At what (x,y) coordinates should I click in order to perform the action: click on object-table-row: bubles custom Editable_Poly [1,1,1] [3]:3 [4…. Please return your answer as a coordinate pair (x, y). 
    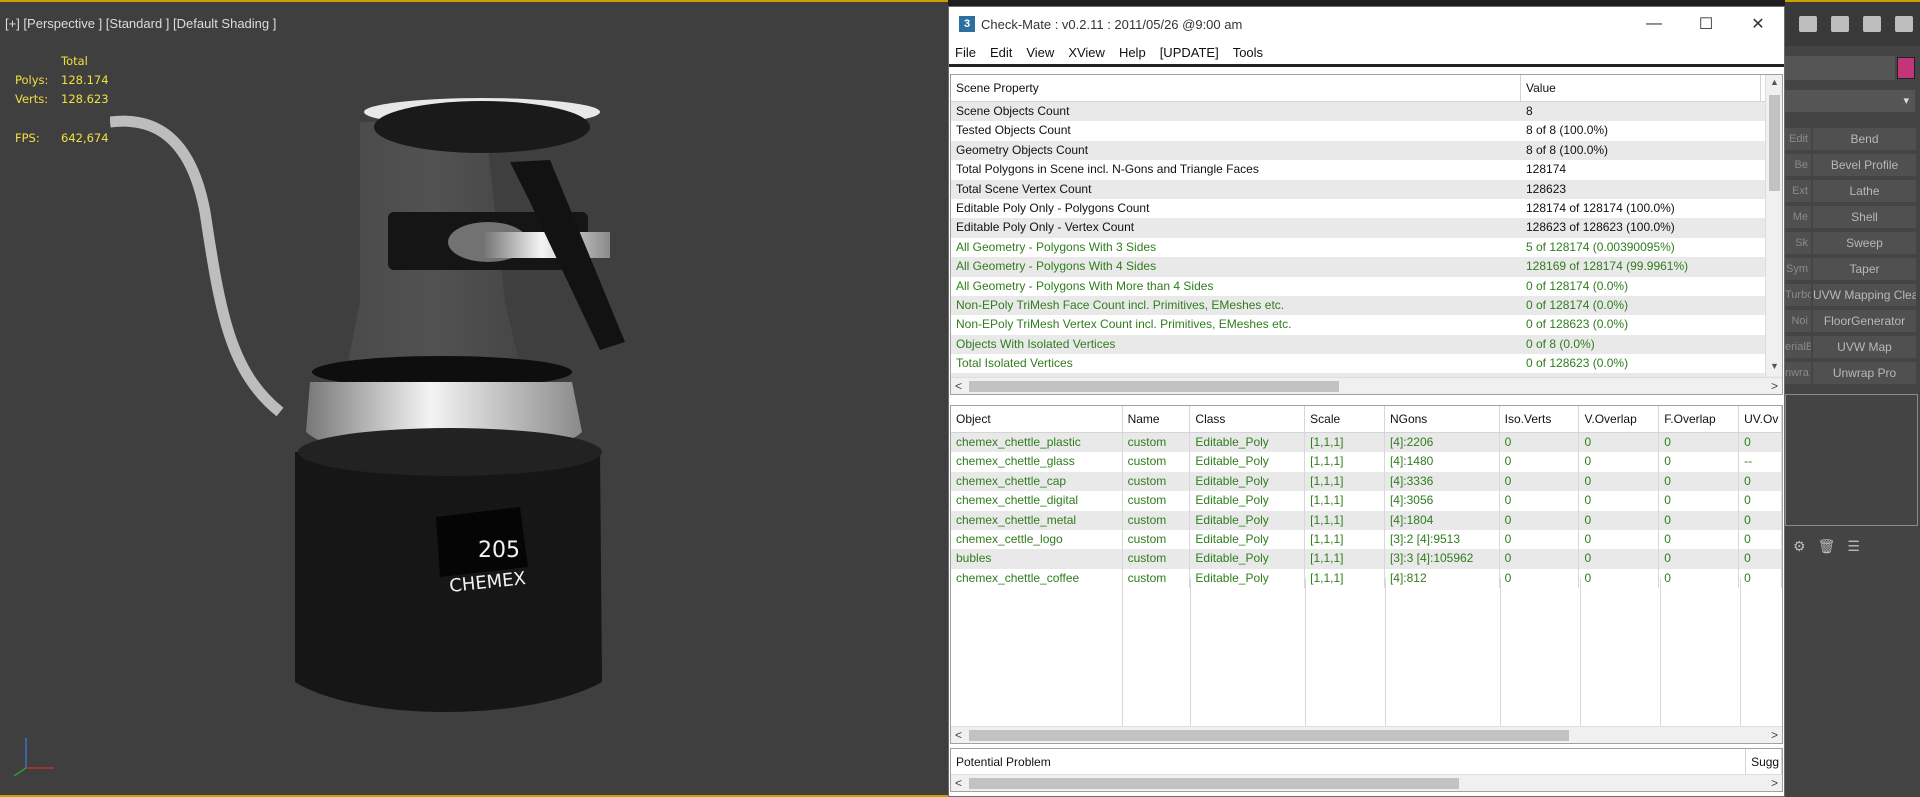
    Looking at the image, I should click on (1366, 559).